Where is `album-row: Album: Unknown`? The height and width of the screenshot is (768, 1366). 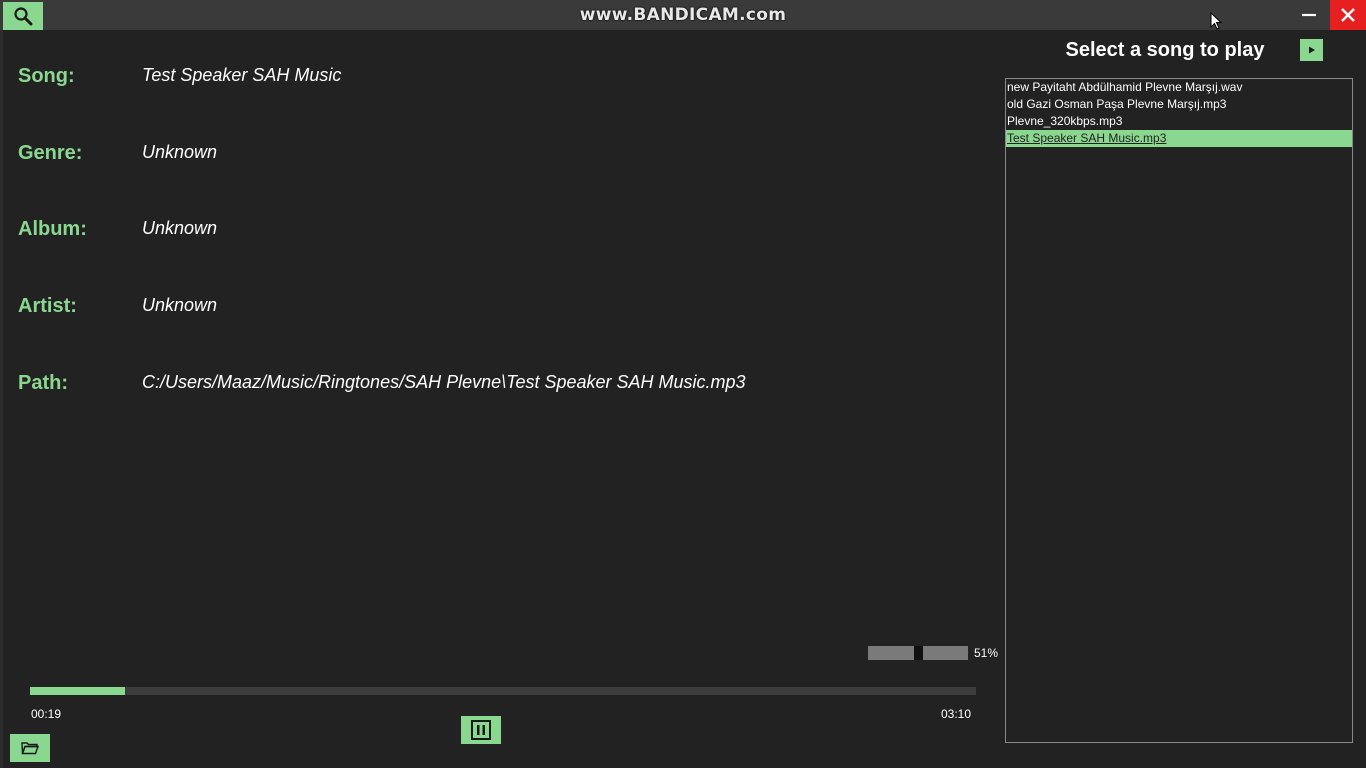 album-row: Album: Unknown is located at coordinates (498, 233).